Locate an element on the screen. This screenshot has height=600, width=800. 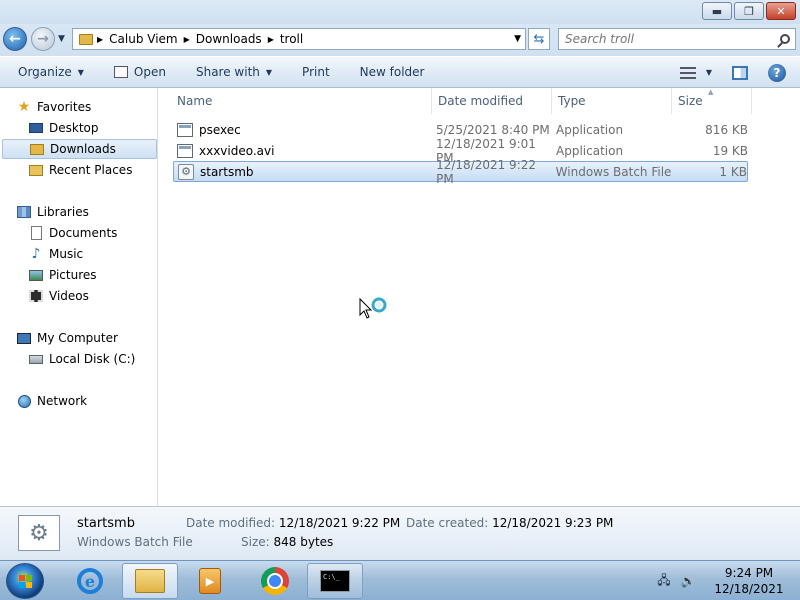
file-name-cell: xxxvideo.avi is located at coordinates (304, 150).